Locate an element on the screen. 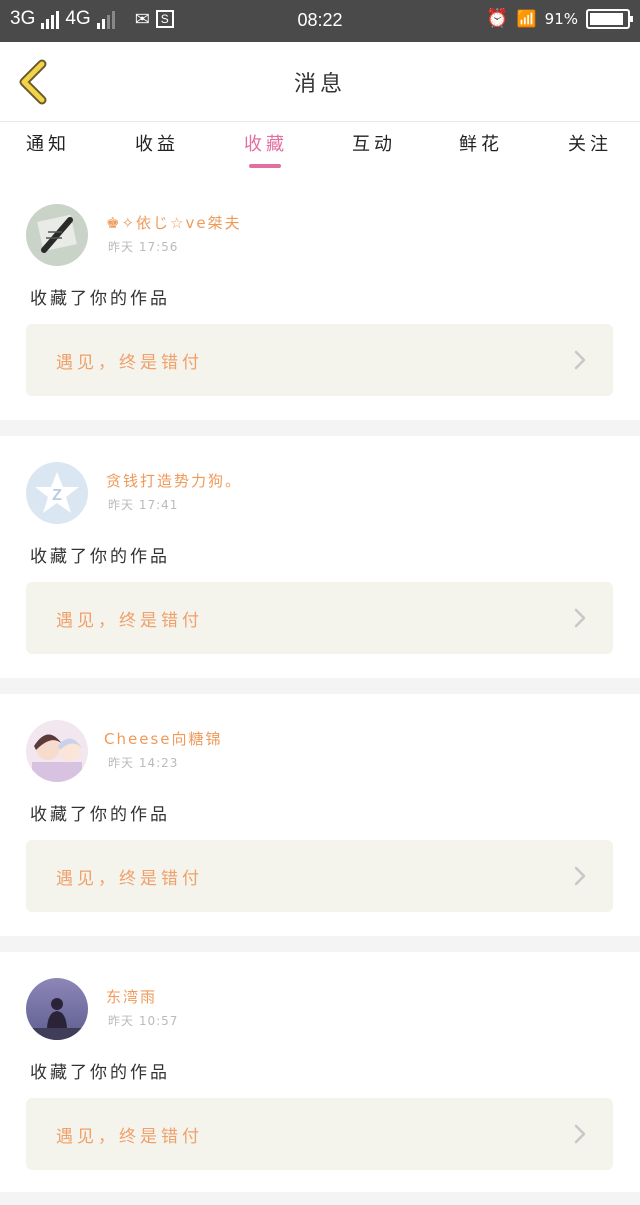 The width and height of the screenshot is (640, 1205). timestamp: 昨天 10:57 is located at coordinates (143, 1021).